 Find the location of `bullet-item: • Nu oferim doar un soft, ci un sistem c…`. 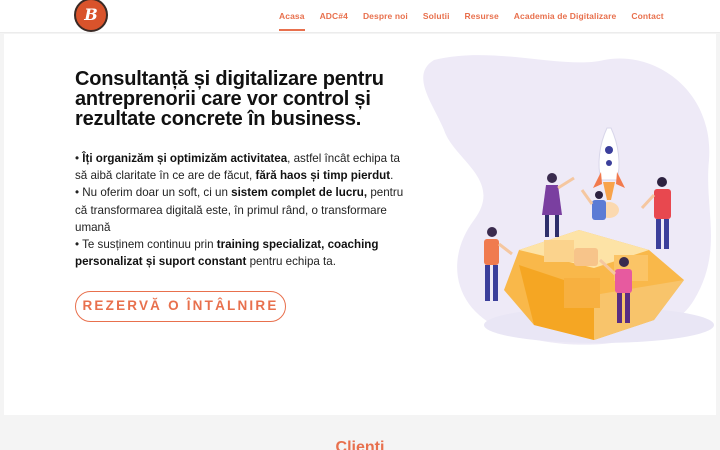

bullet-item: • Nu oferim doar un soft, ci un sistem c… is located at coordinates (239, 210).